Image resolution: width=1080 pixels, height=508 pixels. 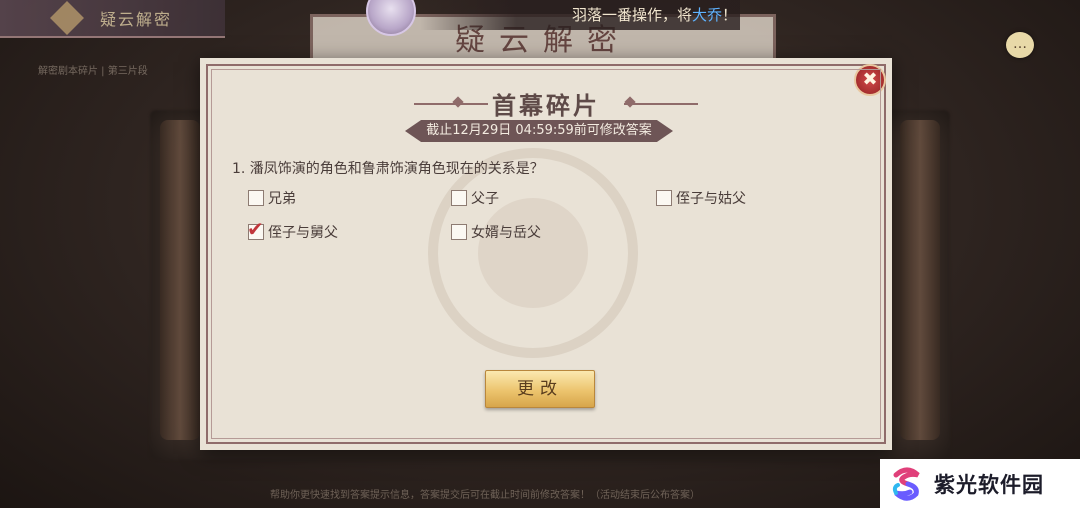 What do you see at coordinates (506, 233) in the screenshot?
I see `option-label: 女婿与岳父` at bounding box center [506, 233].